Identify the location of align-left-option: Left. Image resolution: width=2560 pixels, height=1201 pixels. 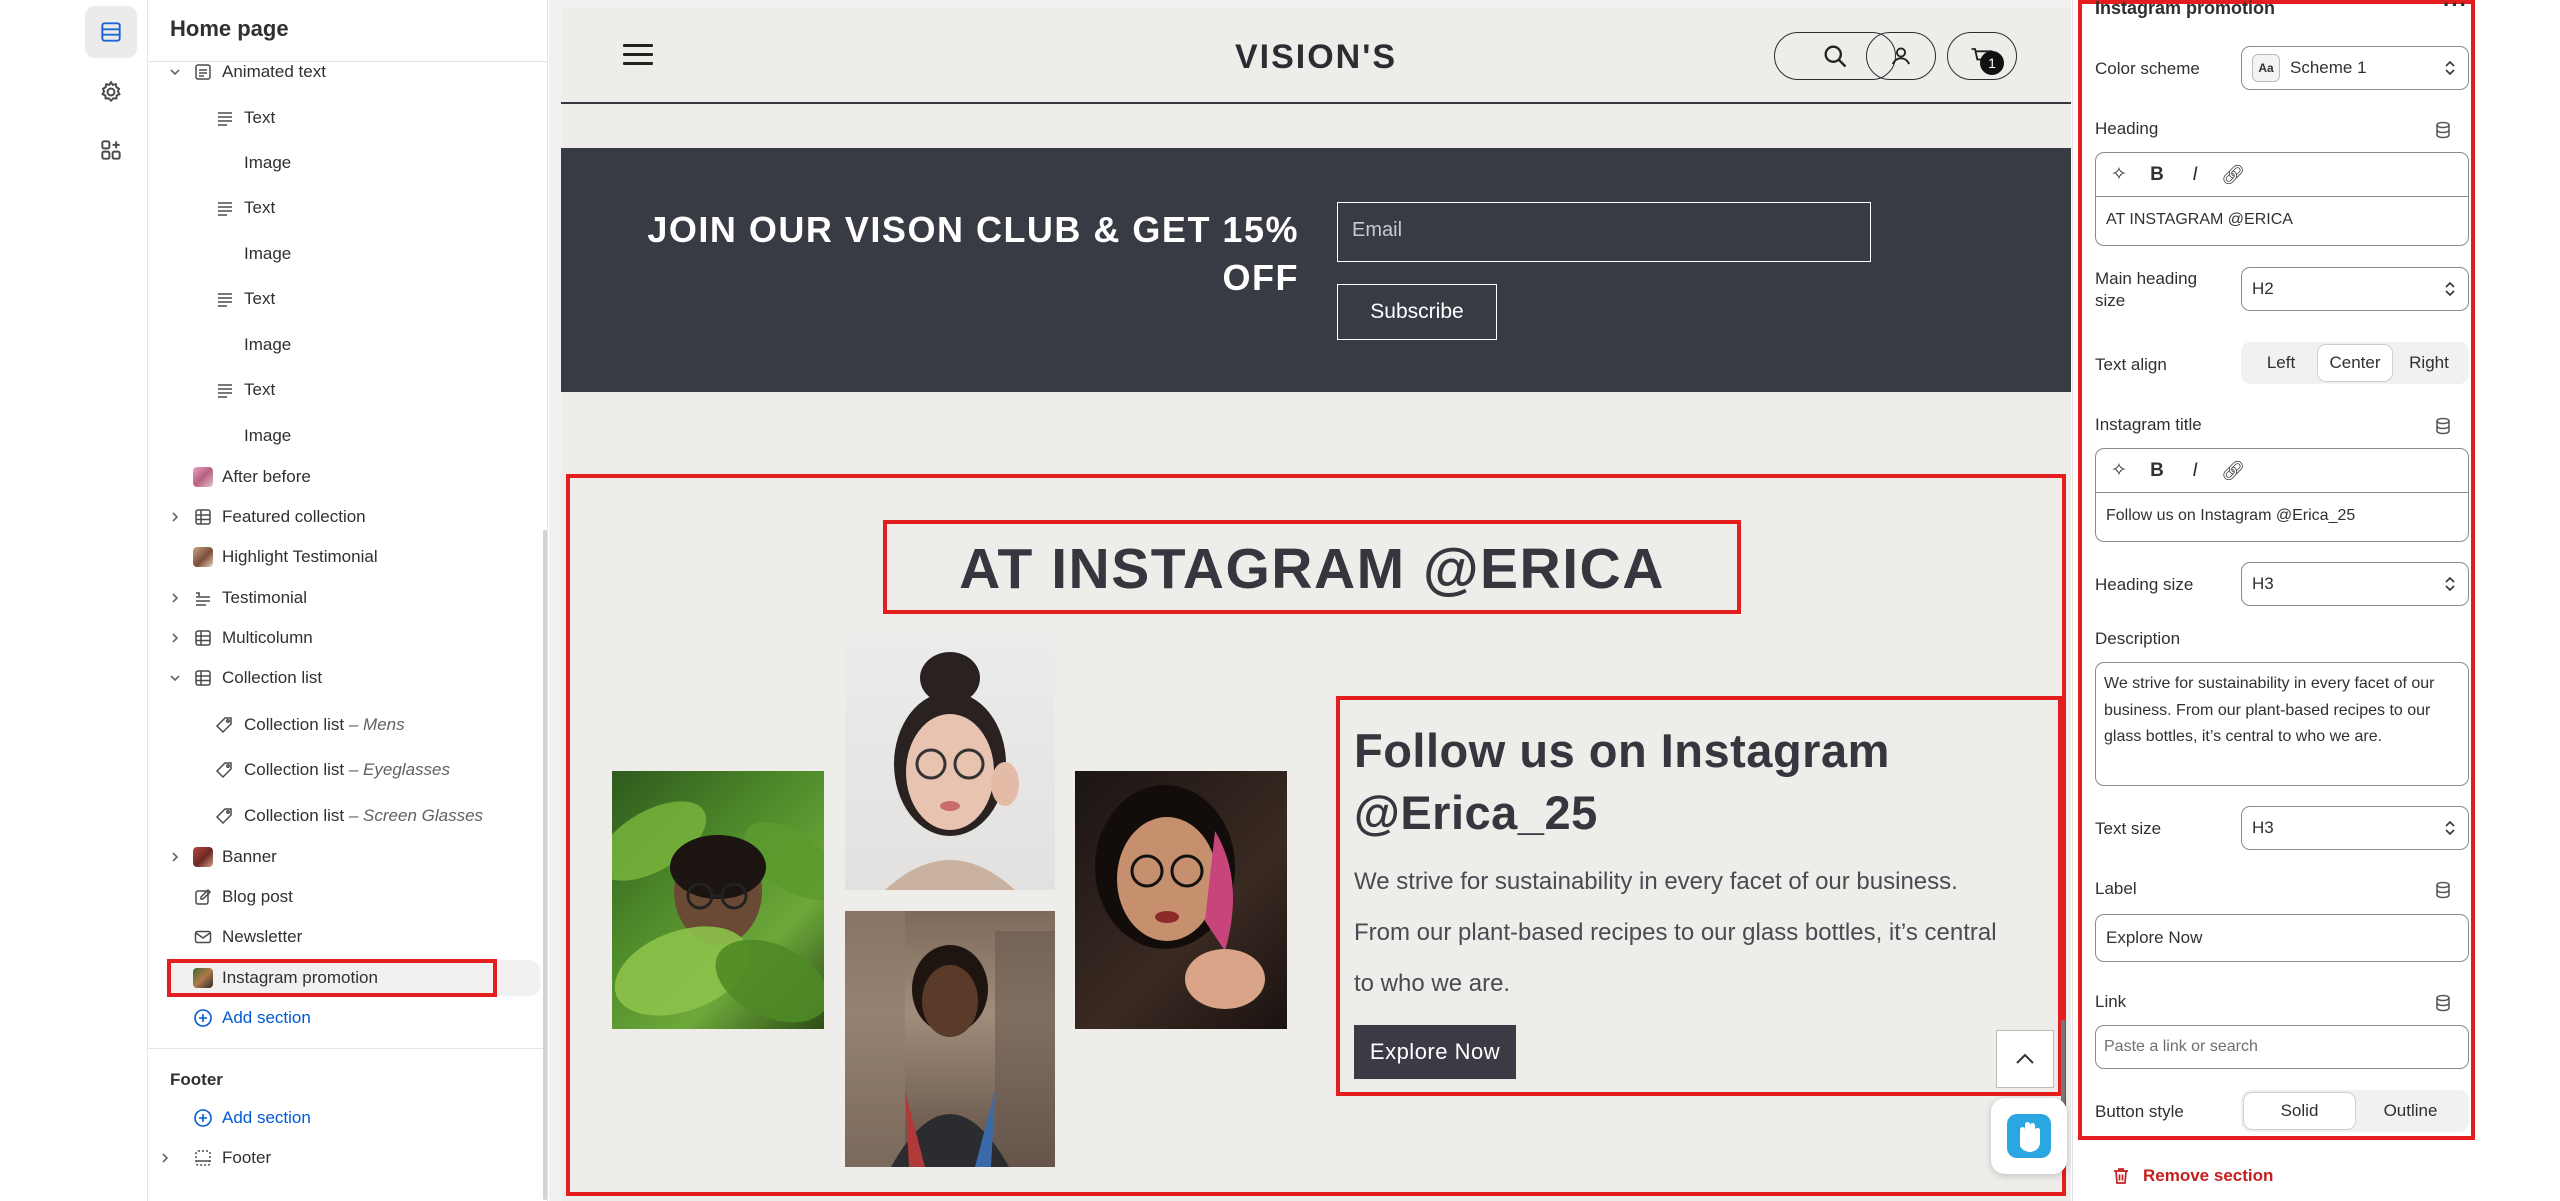
(2281, 363).